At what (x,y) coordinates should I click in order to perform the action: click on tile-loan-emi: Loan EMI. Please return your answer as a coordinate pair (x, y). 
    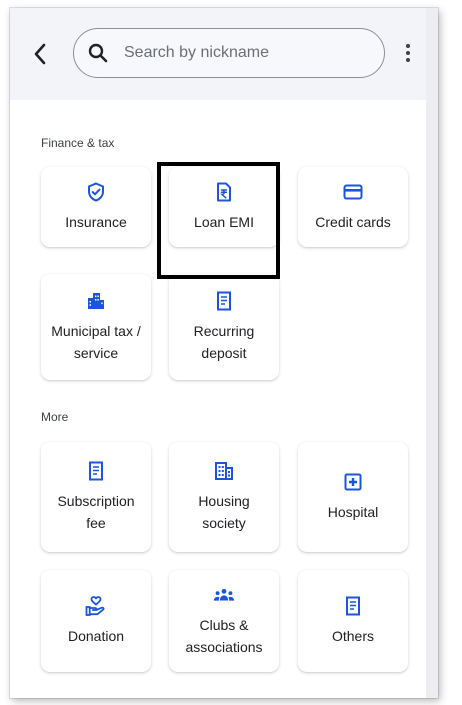
    Looking at the image, I should click on (224, 207).